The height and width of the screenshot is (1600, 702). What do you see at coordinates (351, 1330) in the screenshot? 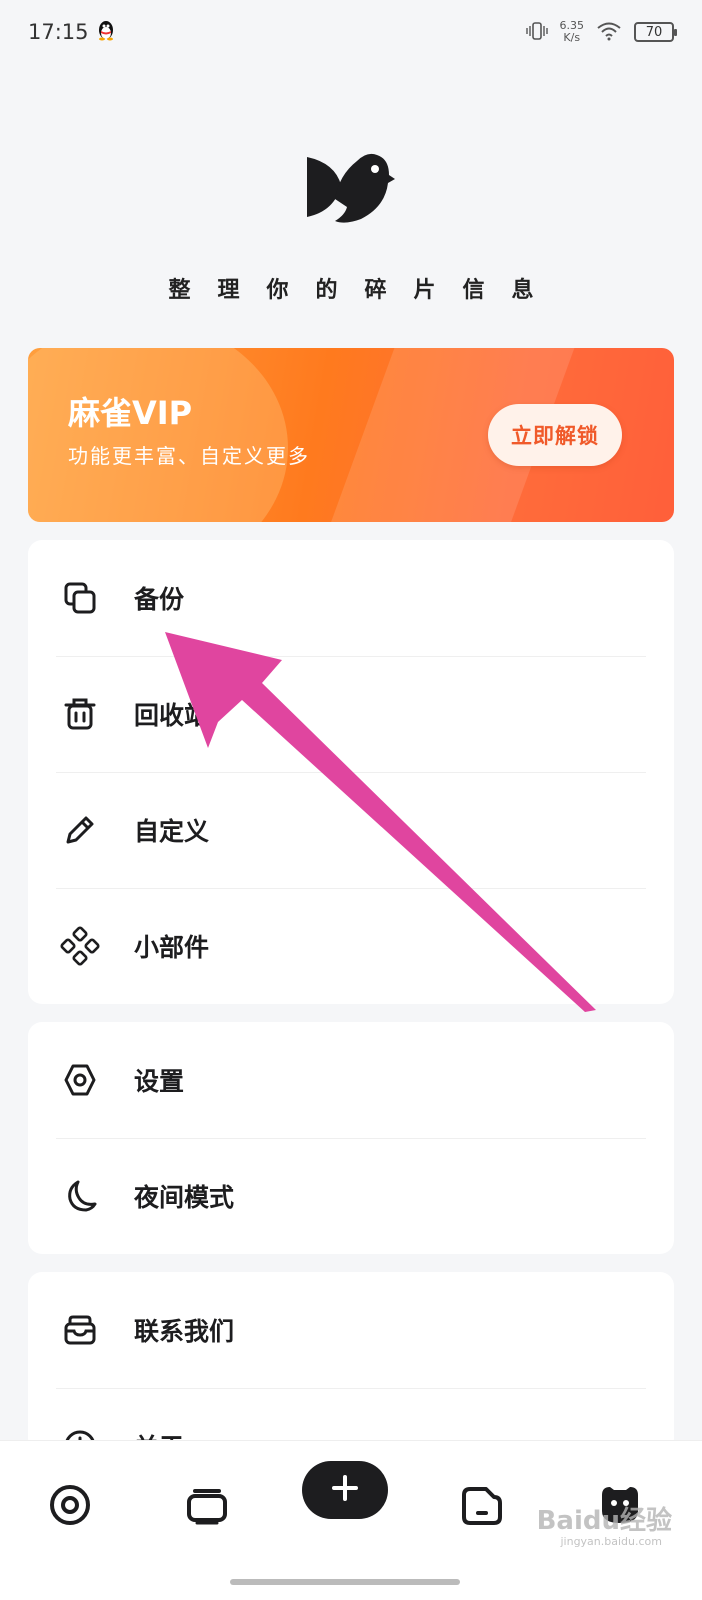
I see `menu-item-contact-us: 联系我们` at bounding box center [351, 1330].